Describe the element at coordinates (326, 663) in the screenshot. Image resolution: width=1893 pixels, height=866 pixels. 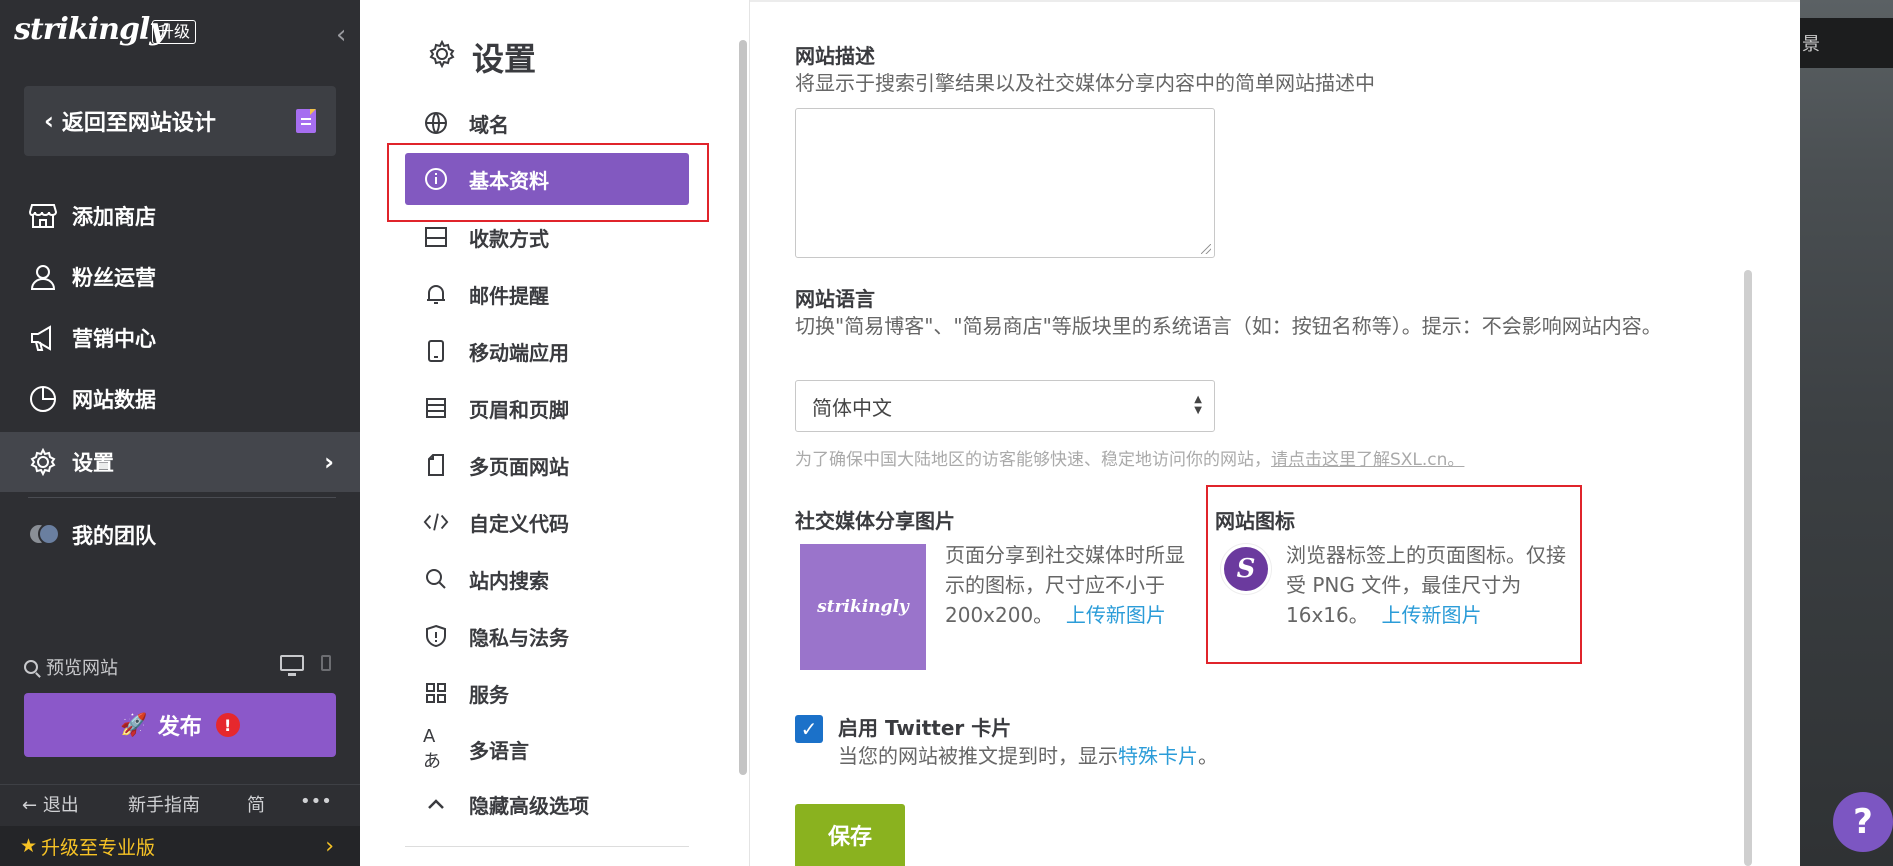
I see `mobile-icon` at that location.